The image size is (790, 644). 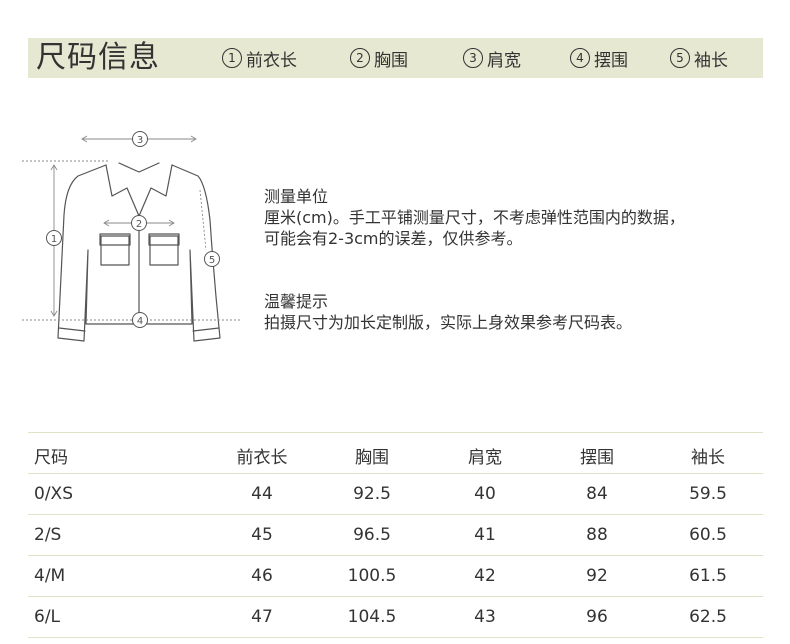 I want to click on table-row: 6/L 47 104.5 43 96 62.5, so click(x=395, y=617).